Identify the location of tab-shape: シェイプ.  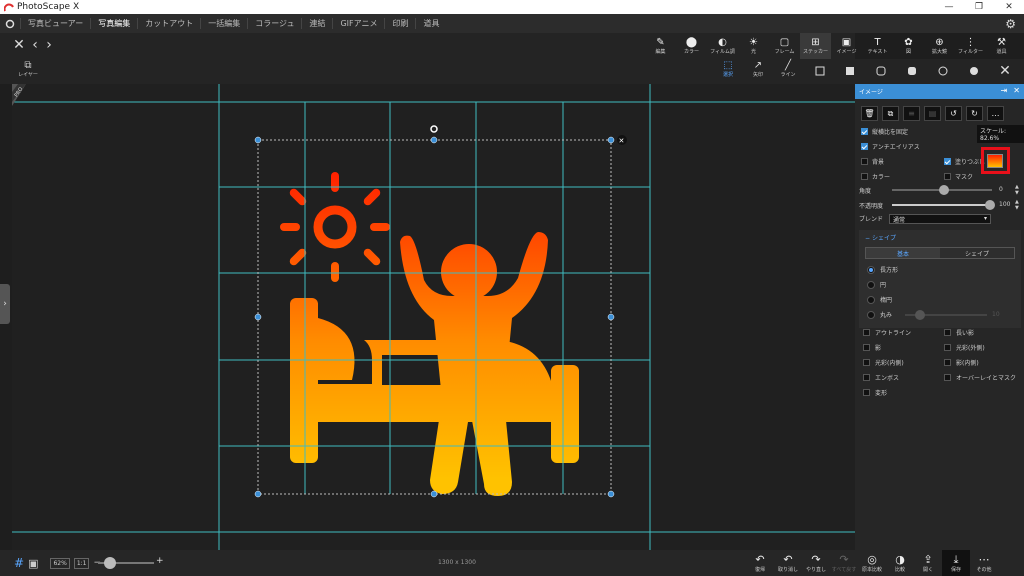
(977, 253).